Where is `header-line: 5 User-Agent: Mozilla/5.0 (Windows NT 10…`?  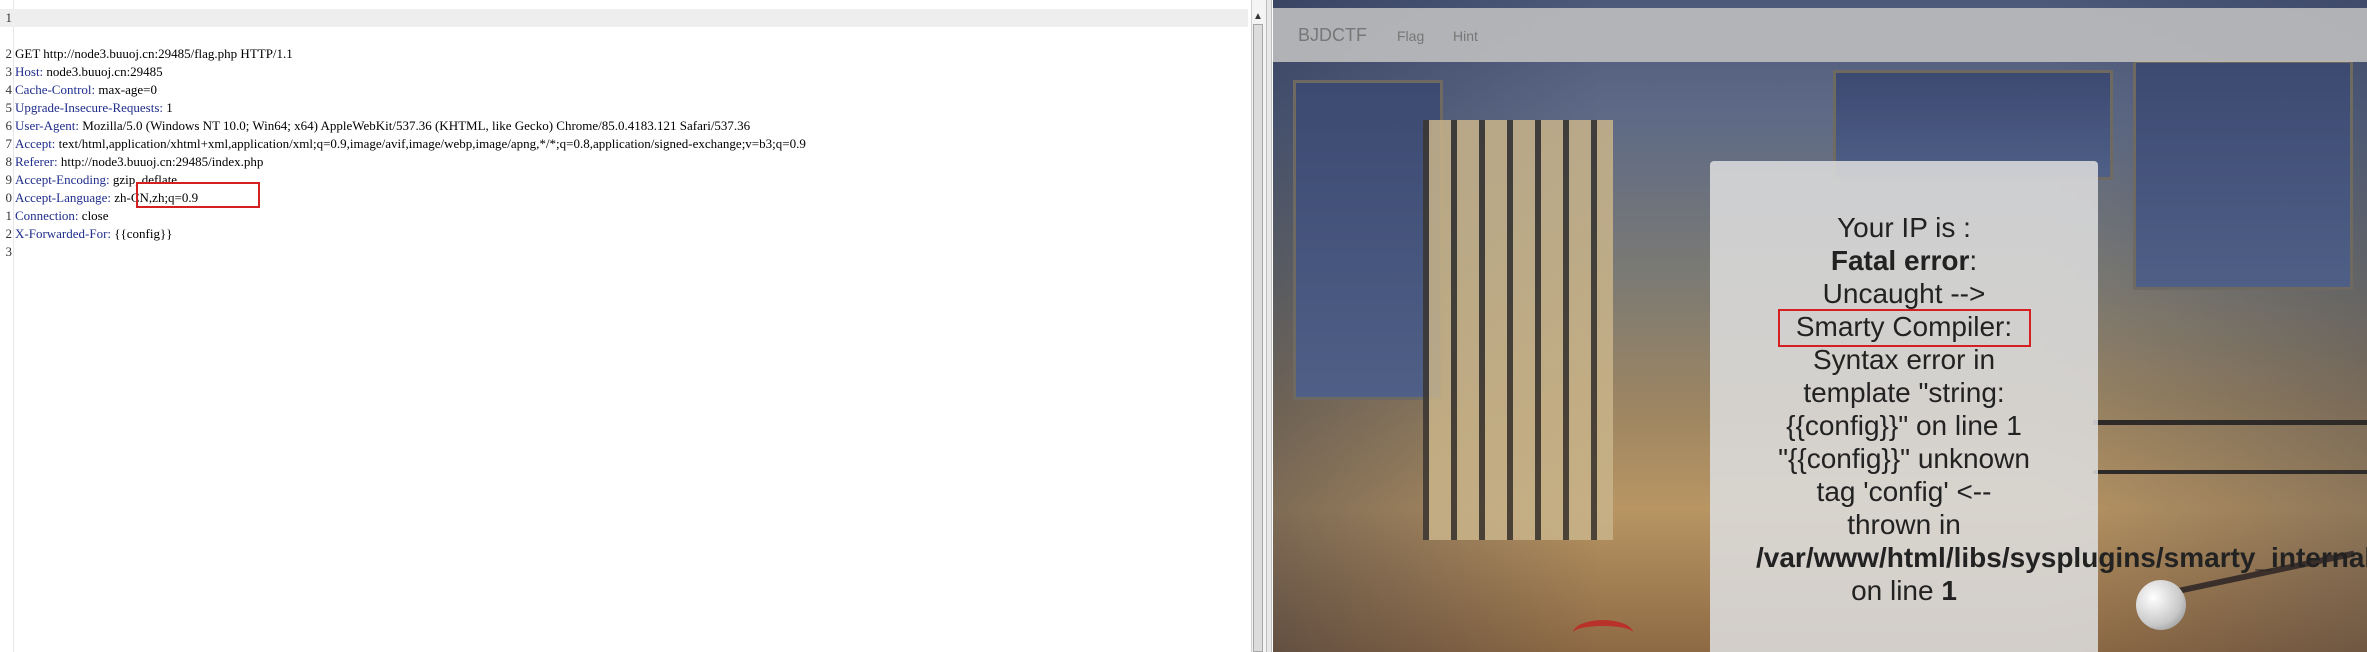 header-line: 5 User-Agent: Mozilla/5.0 (Windows NT 10… is located at coordinates (375, 107).